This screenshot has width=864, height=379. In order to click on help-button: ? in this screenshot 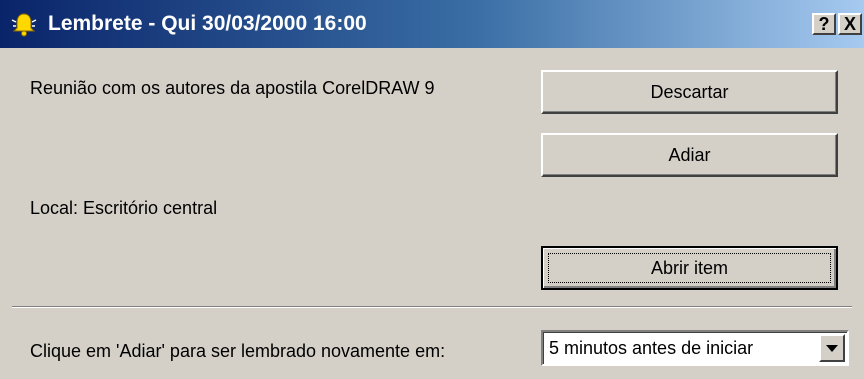, I will do `click(824, 24)`.